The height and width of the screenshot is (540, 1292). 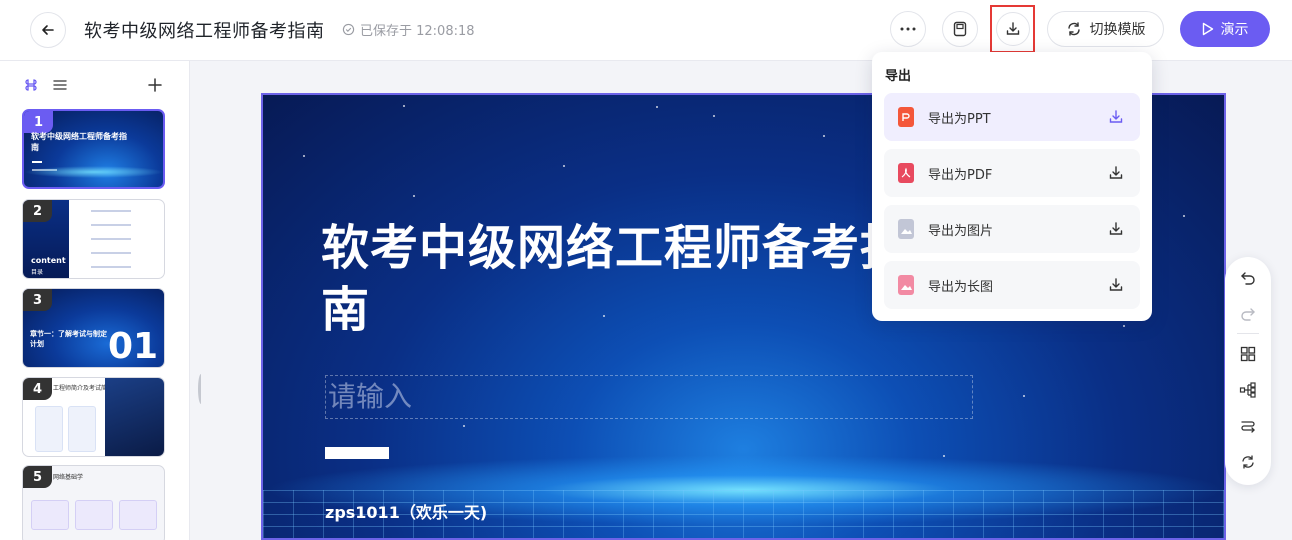 What do you see at coordinates (37, 300) in the screenshot?
I see `thumbnail-number: 3` at bounding box center [37, 300].